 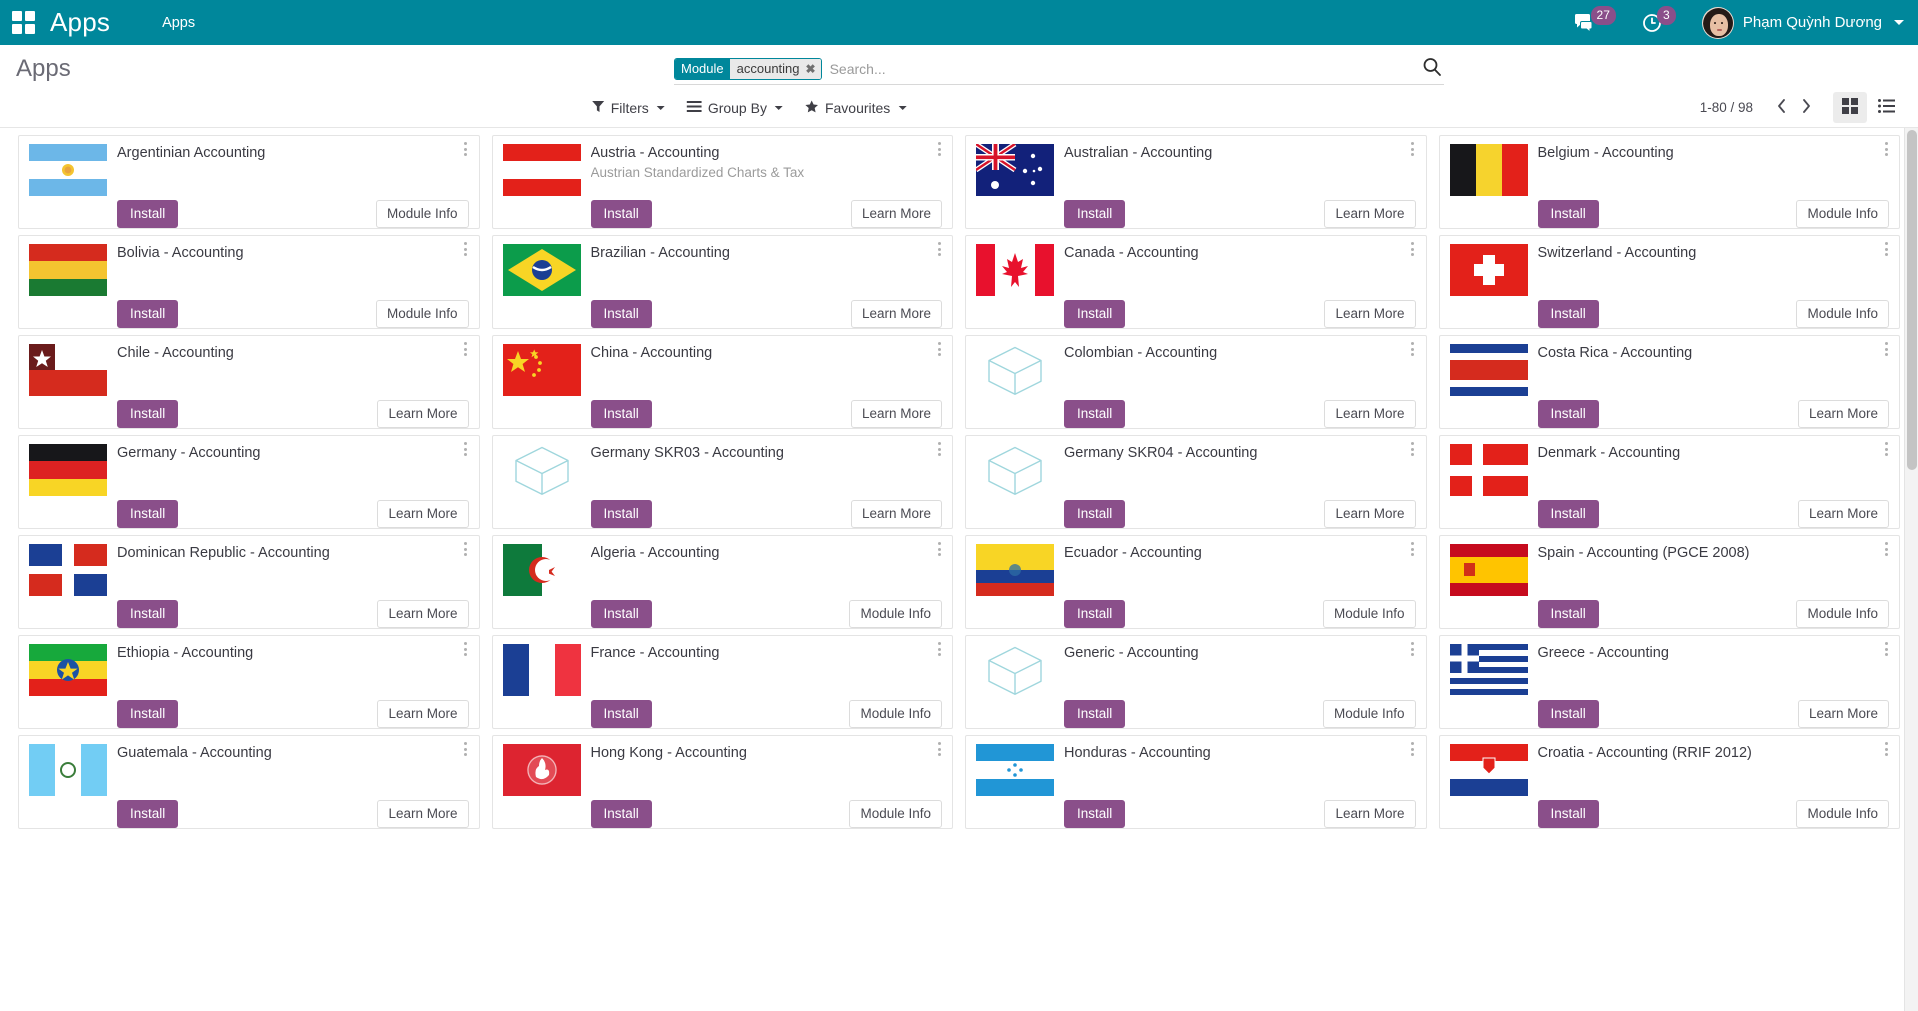 What do you see at coordinates (628, 108) in the screenshot?
I see `filters-dropdown: Filters` at bounding box center [628, 108].